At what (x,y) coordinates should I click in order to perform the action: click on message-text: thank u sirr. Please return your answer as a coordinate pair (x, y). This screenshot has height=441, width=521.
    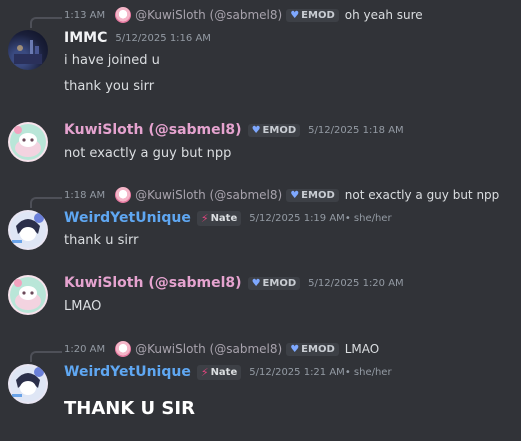
    Looking at the image, I should click on (101, 240).